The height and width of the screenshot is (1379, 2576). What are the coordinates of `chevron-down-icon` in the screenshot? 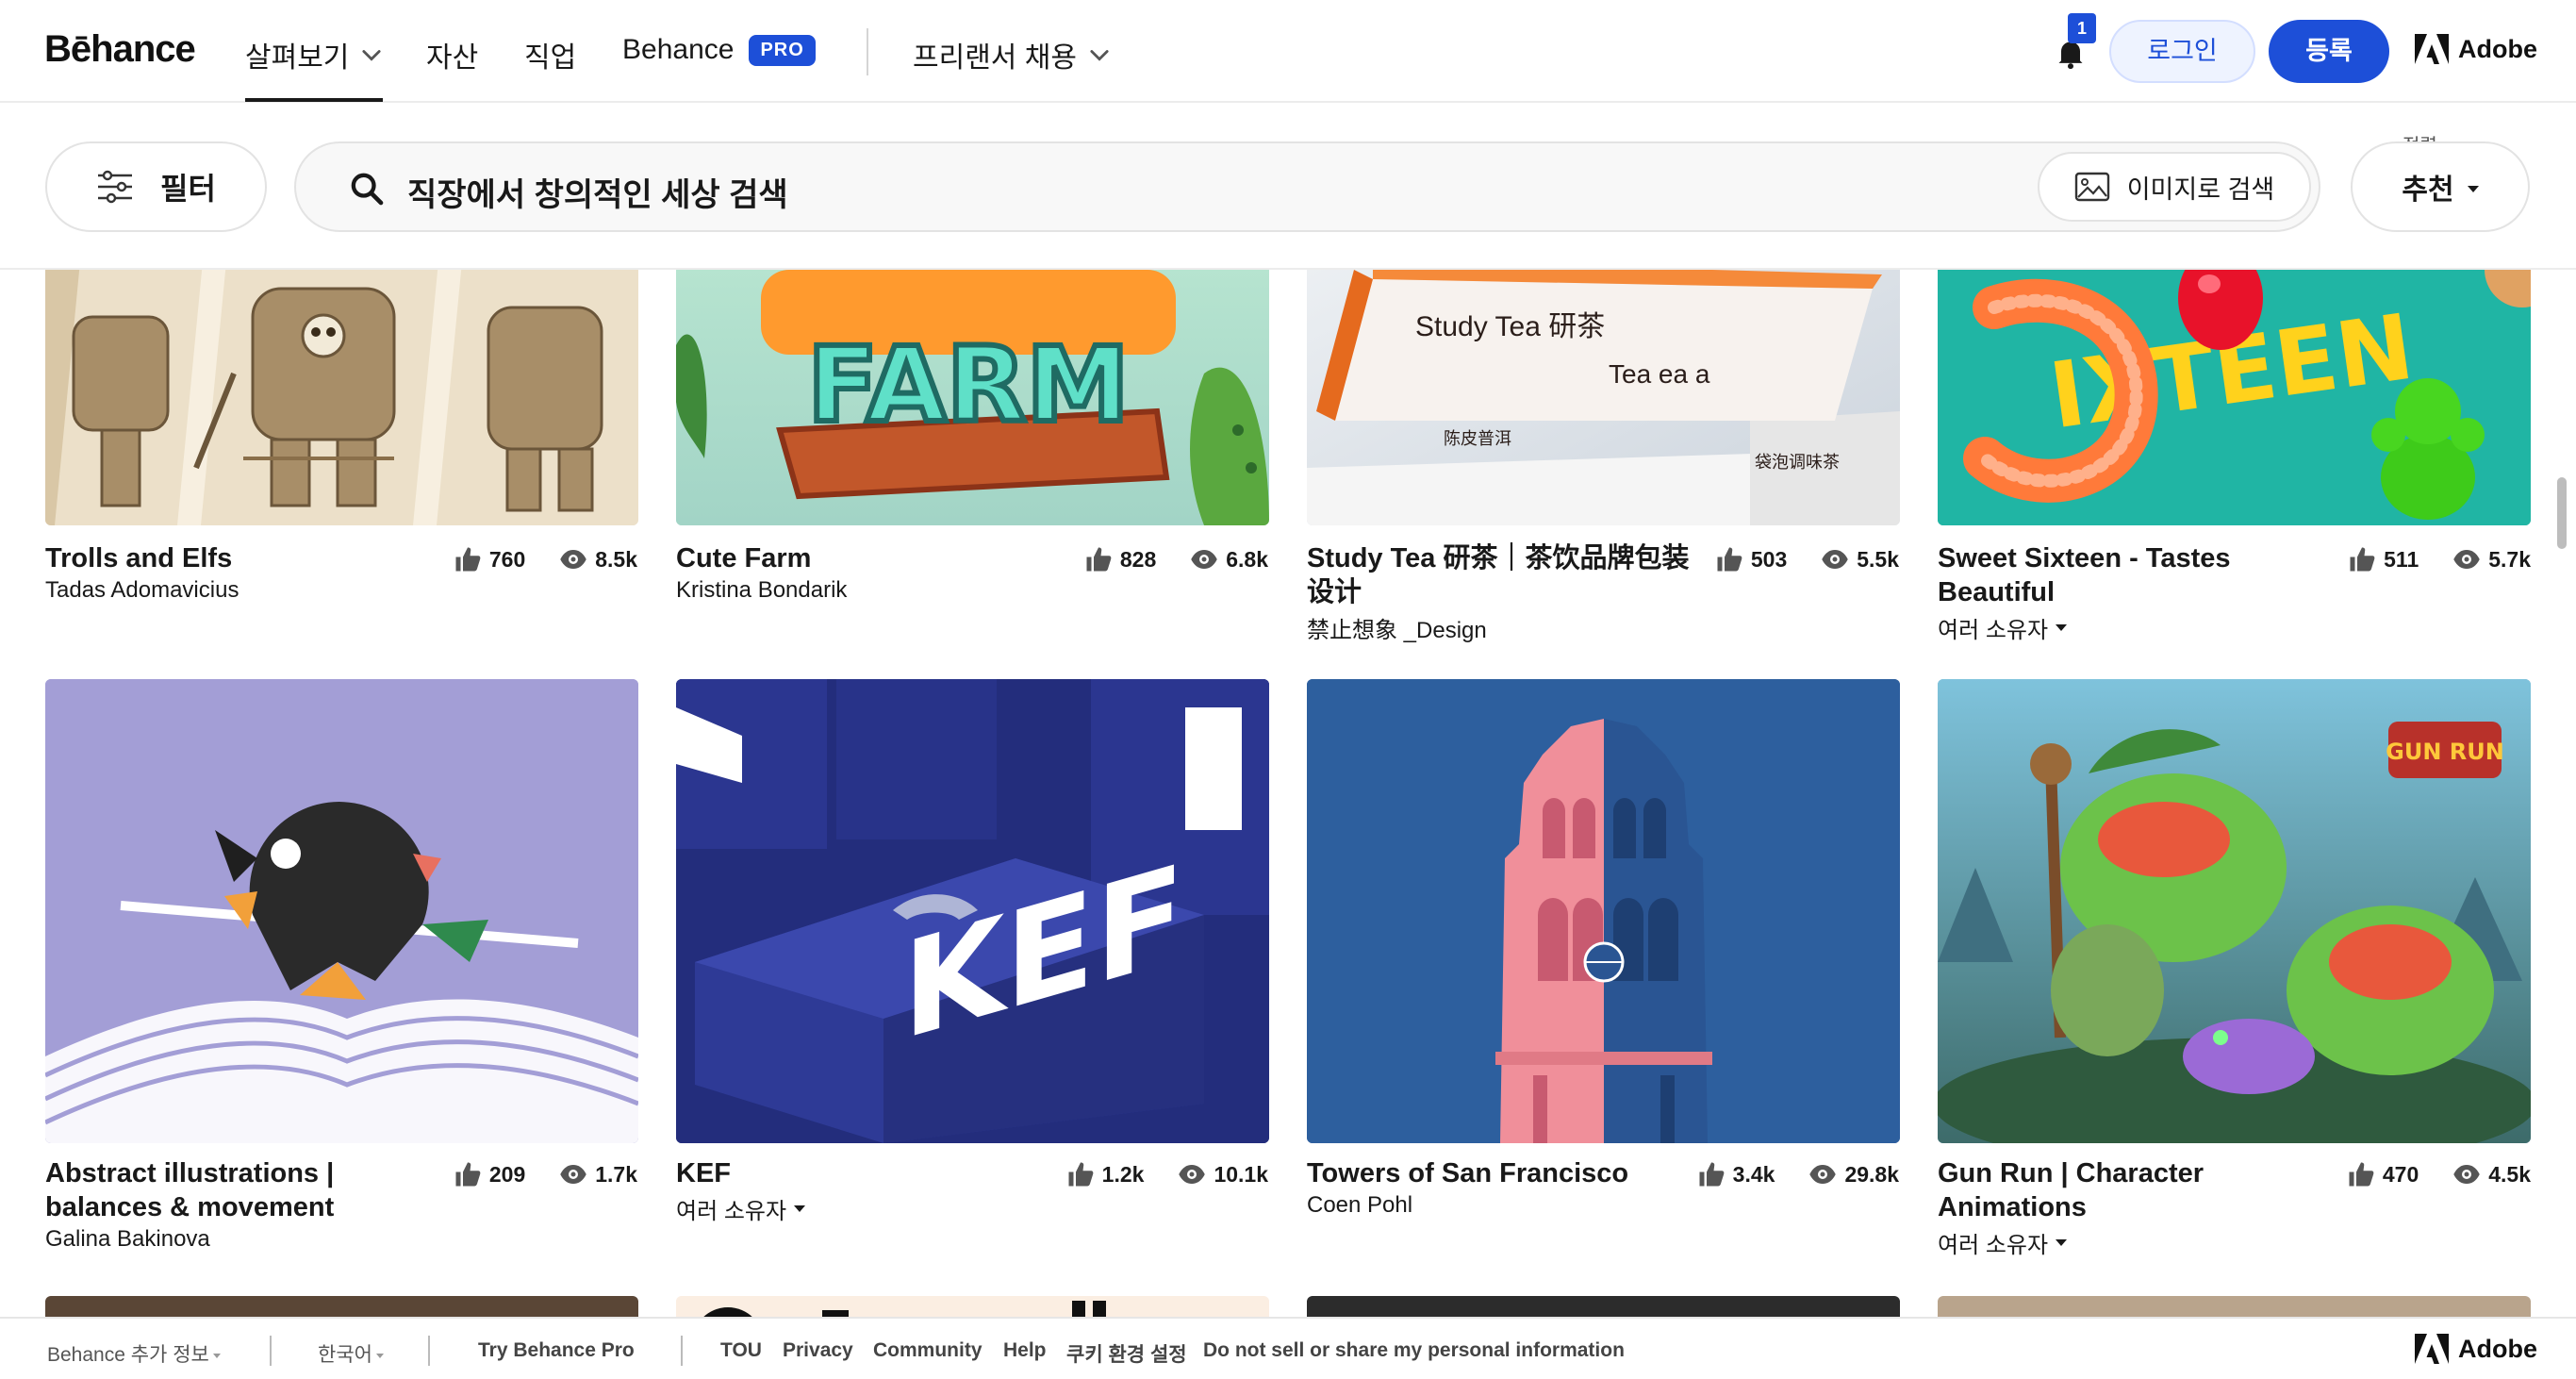 It's located at (371, 56).